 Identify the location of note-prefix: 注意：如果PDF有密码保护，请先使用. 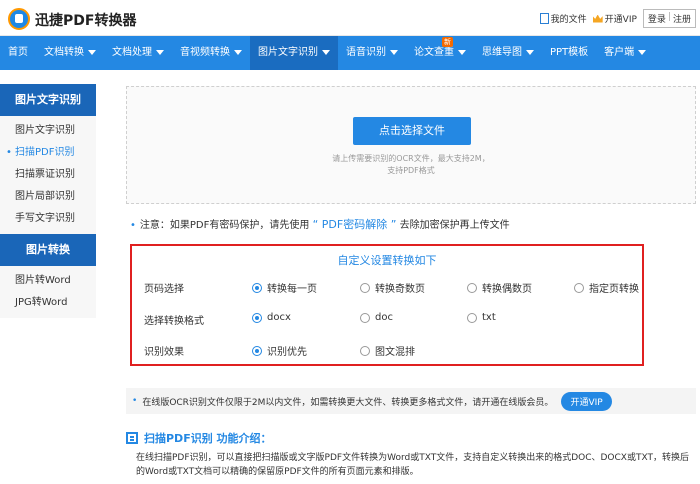
(224, 225).